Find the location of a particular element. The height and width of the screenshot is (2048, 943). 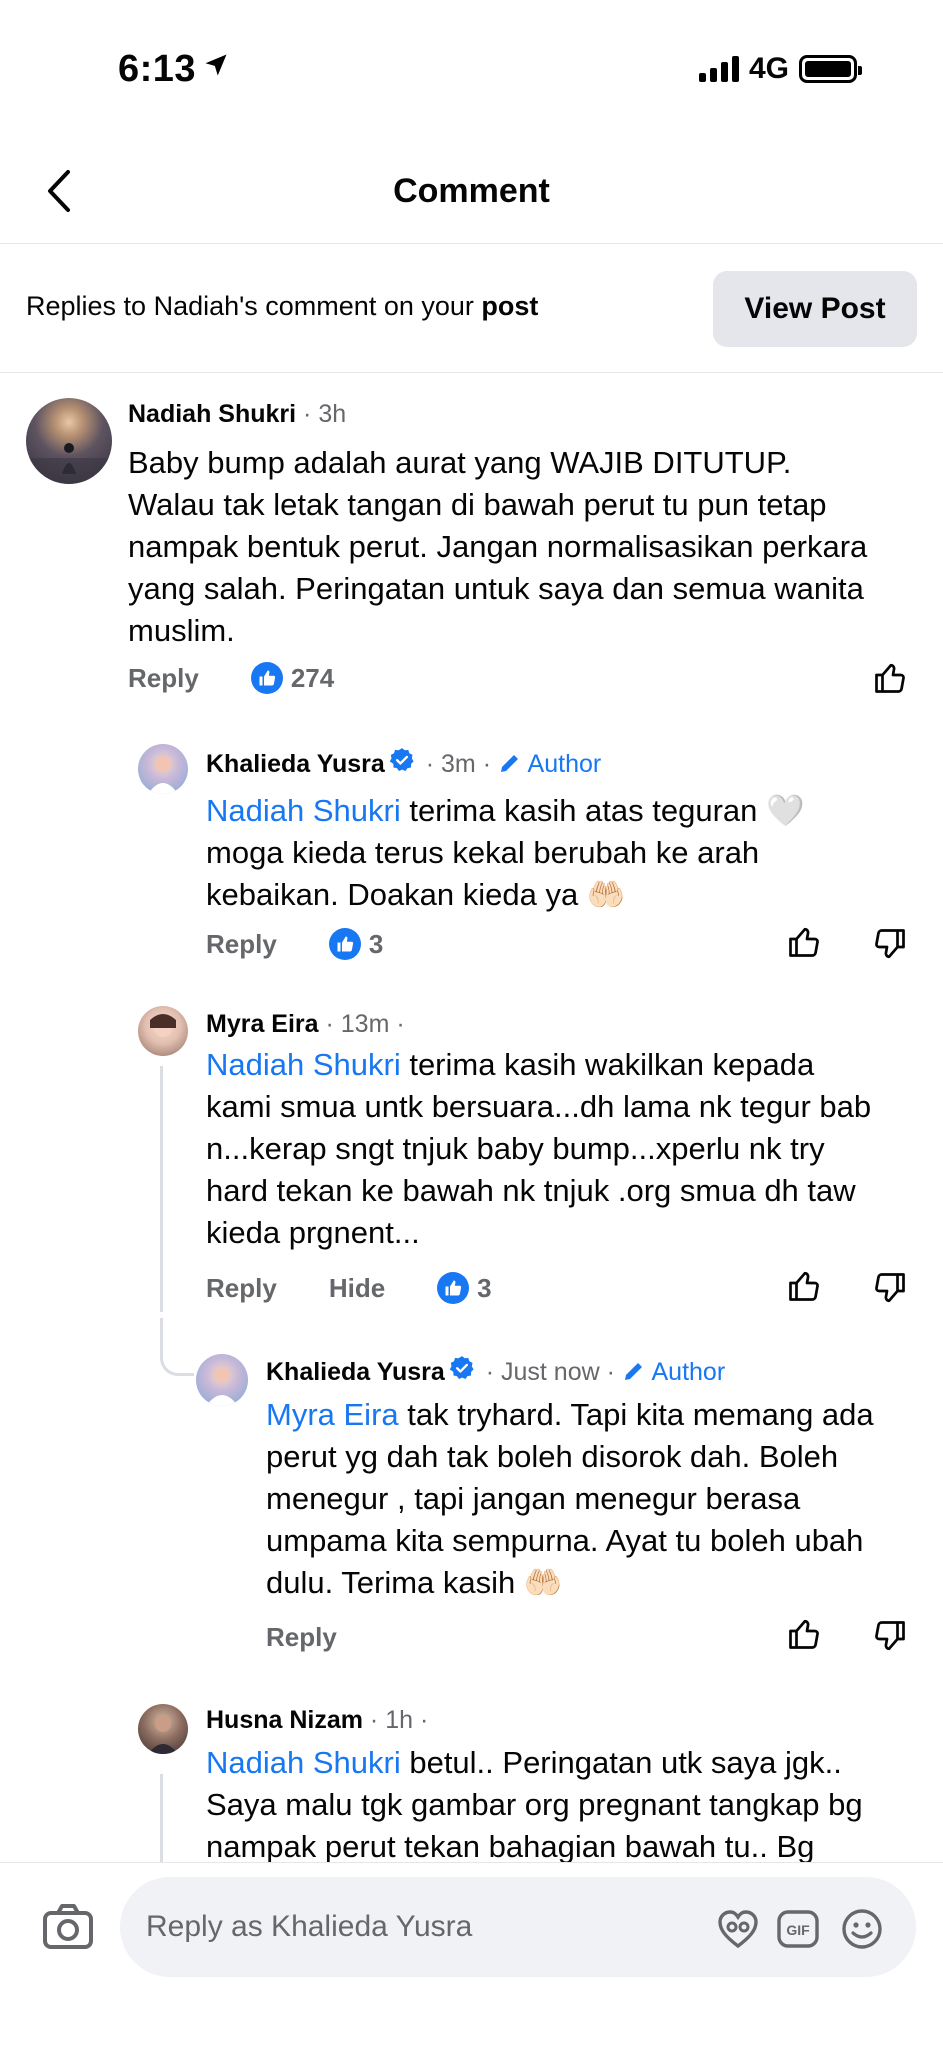

comment-text: terima kasih atas teguran 🤍 is located at coordinates (602, 810).